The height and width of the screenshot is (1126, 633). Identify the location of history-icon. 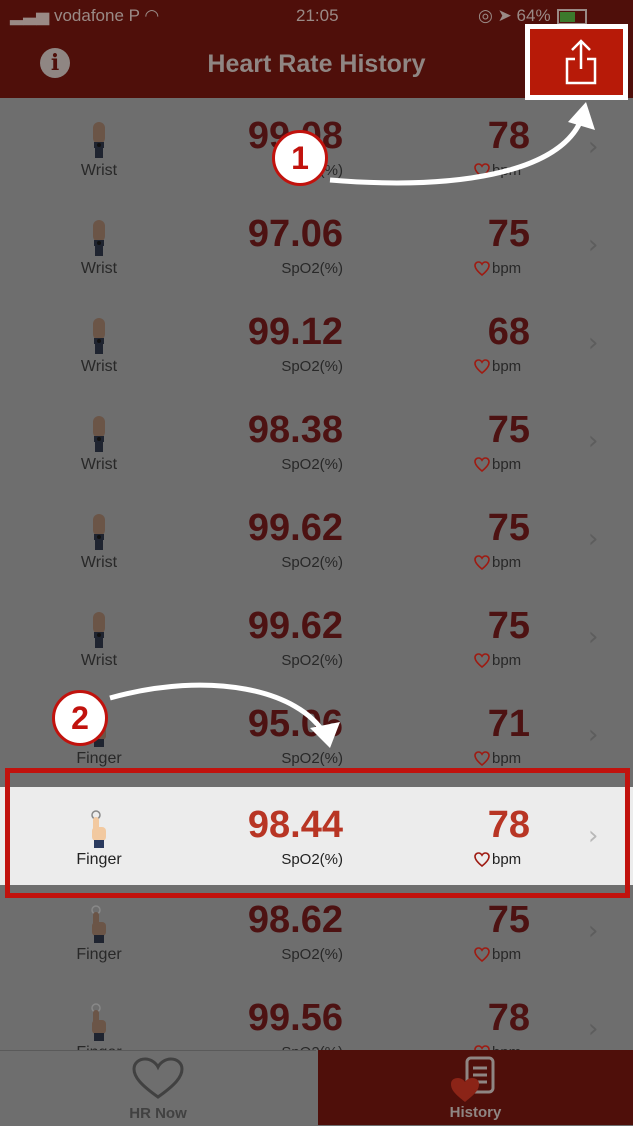
(472, 1079).